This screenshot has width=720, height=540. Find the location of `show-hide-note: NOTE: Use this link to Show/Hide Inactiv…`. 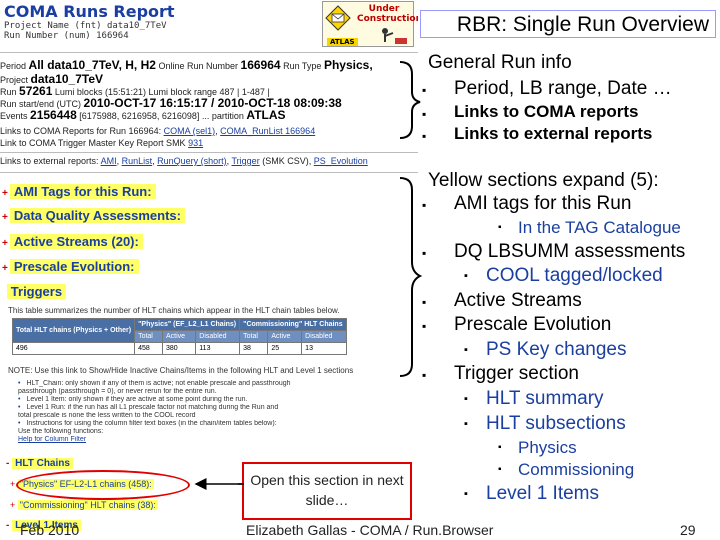

show-hide-note: NOTE: Use this link to Show/Hide Inactiv… is located at coordinates (181, 370).